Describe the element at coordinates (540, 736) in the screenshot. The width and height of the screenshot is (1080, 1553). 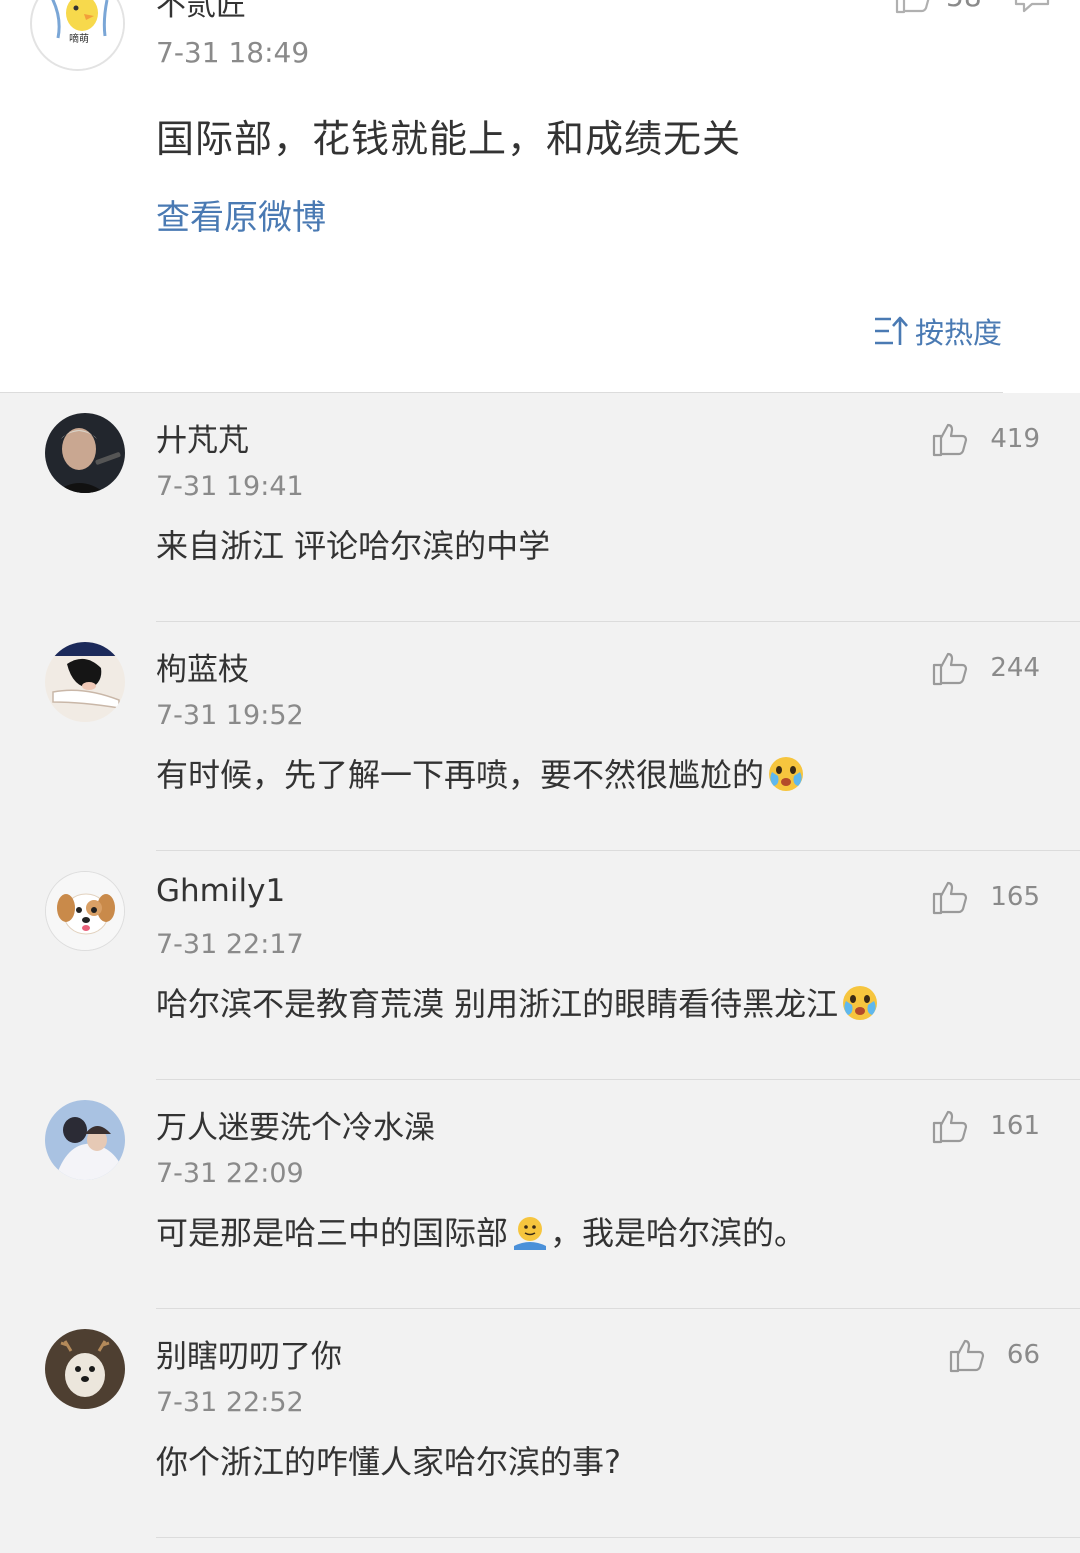
I see `comment-item: 枸蓝枝 7-31 19:52 有时候，先了解一下再喷，要不然很尴尬的 244` at that location.